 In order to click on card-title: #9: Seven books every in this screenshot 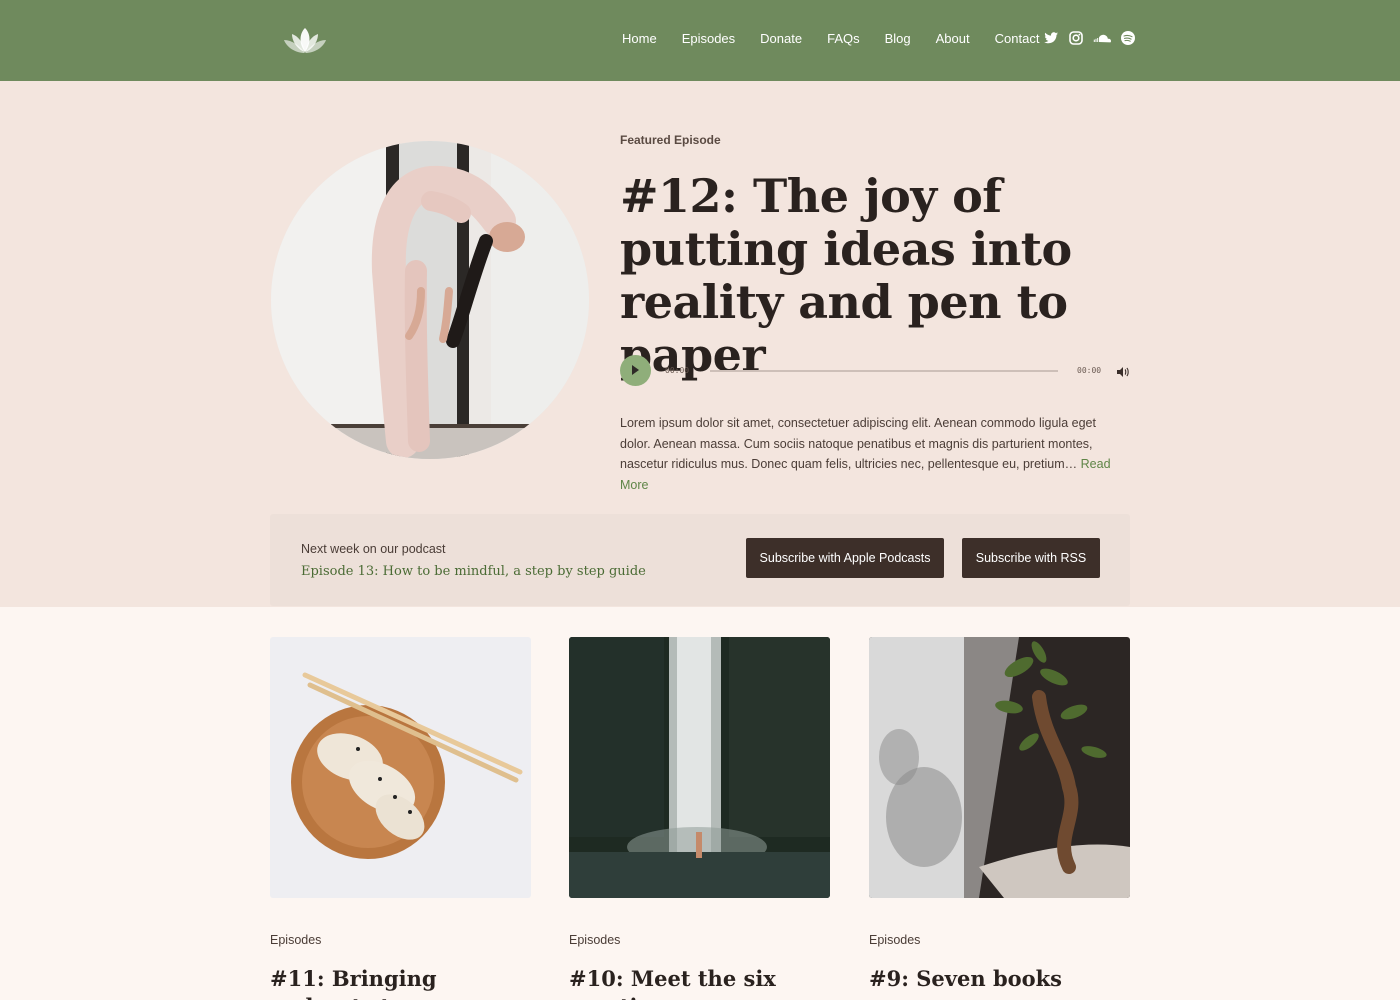, I will do `click(999, 982)`.